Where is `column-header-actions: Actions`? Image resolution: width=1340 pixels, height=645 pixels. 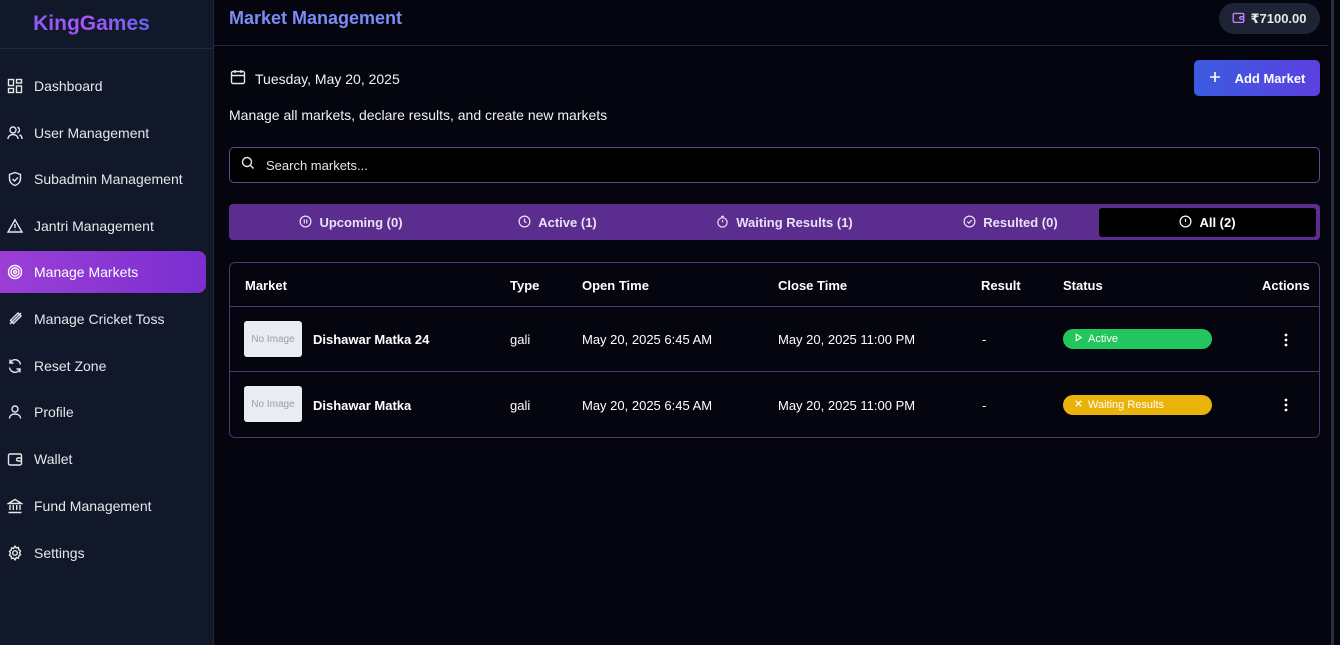
column-header-actions: Actions is located at coordinates (1286, 285).